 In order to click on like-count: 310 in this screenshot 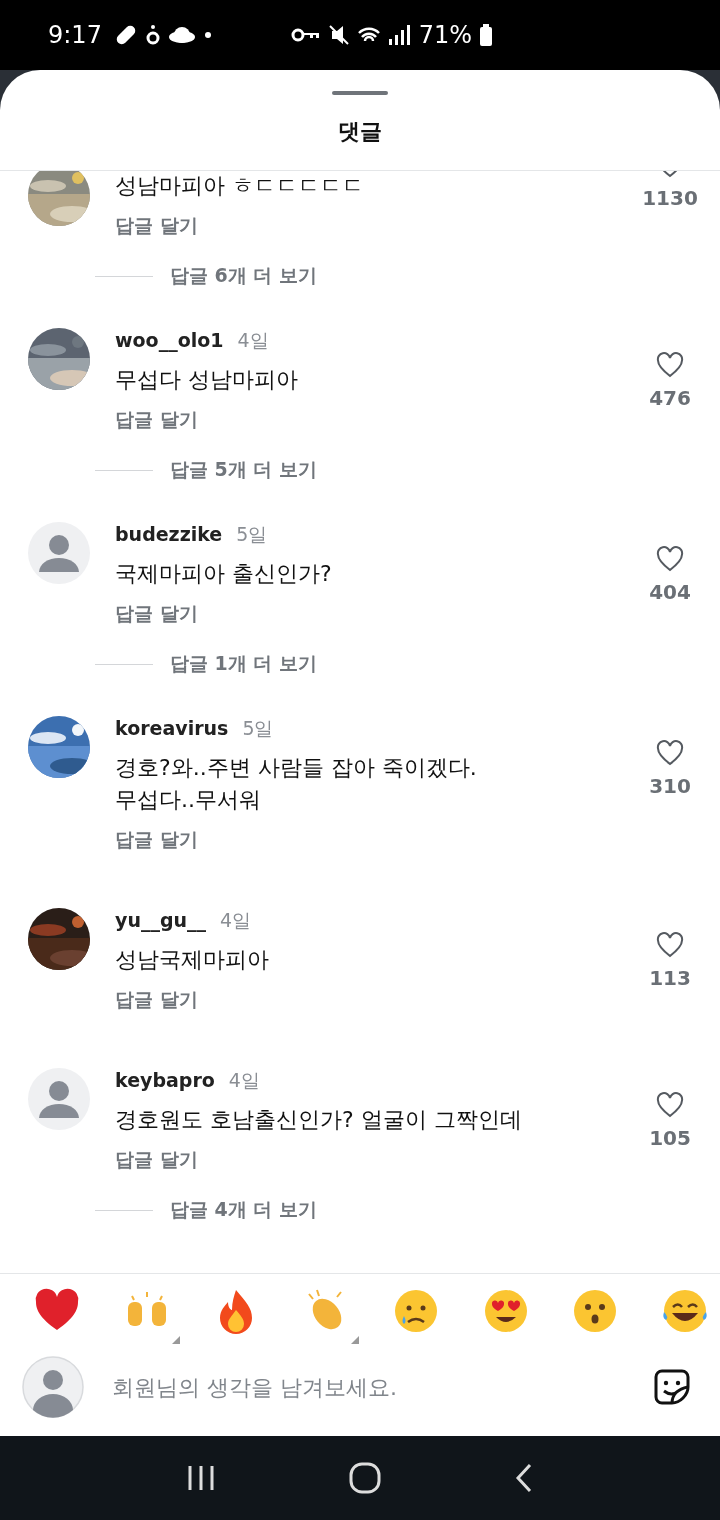, I will do `click(670, 786)`.